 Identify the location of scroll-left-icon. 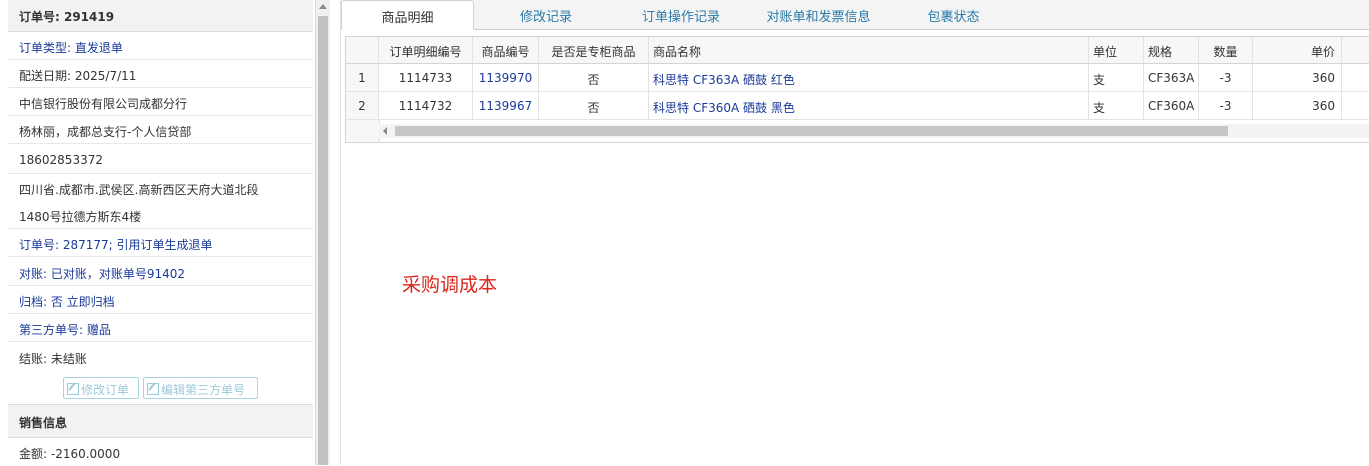
(385, 131).